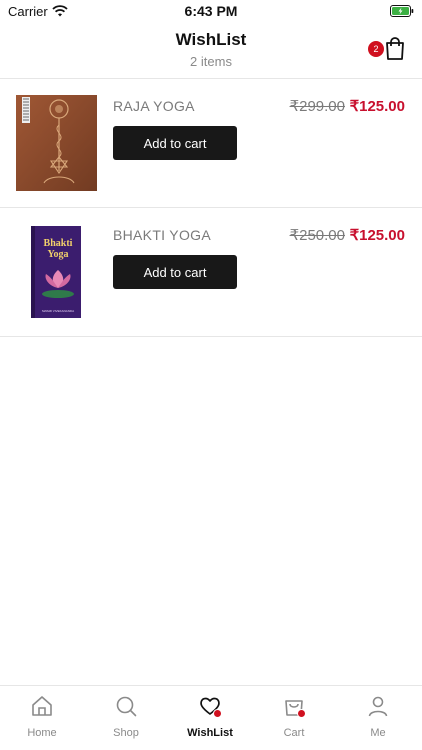 Image resolution: width=422 pixels, height=750 pixels. I want to click on cover-author: SWAMI VIVEKANANDA, so click(58, 311).